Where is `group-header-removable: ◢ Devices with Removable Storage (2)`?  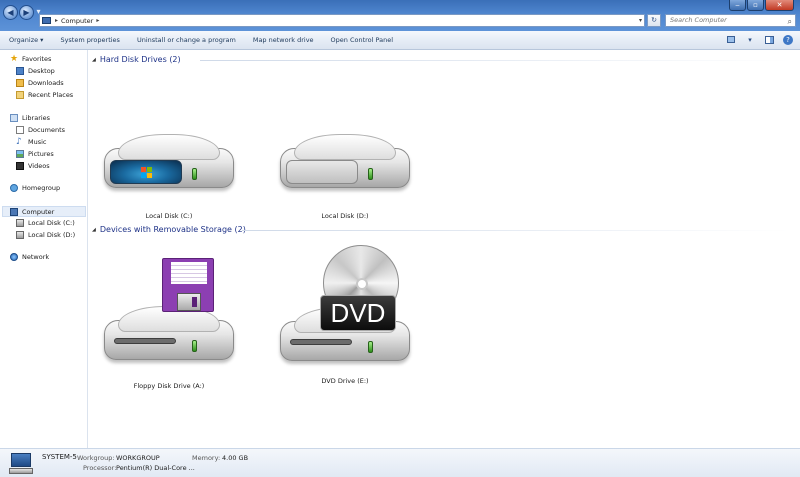 group-header-removable: ◢ Devices with Removable Storage (2) is located at coordinates (441, 229).